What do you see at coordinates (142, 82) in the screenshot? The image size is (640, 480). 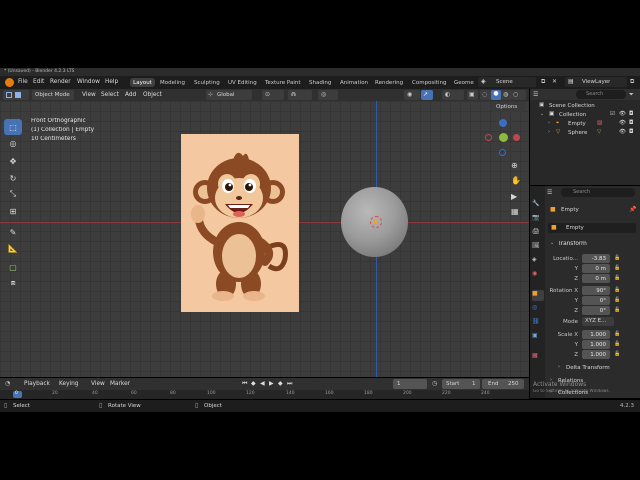 I see `tab-layout: Layout` at bounding box center [142, 82].